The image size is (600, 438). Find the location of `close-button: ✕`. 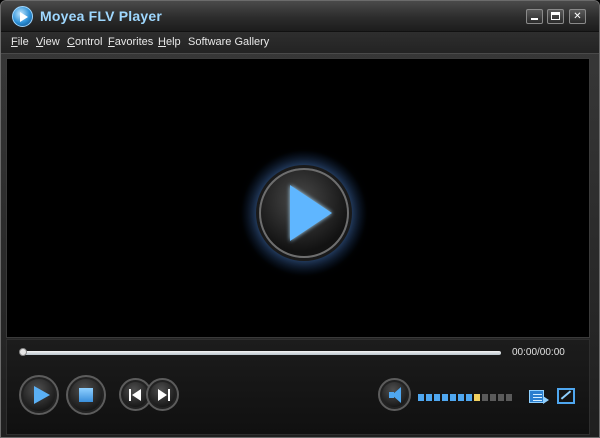

close-button: ✕ is located at coordinates (577, 16).